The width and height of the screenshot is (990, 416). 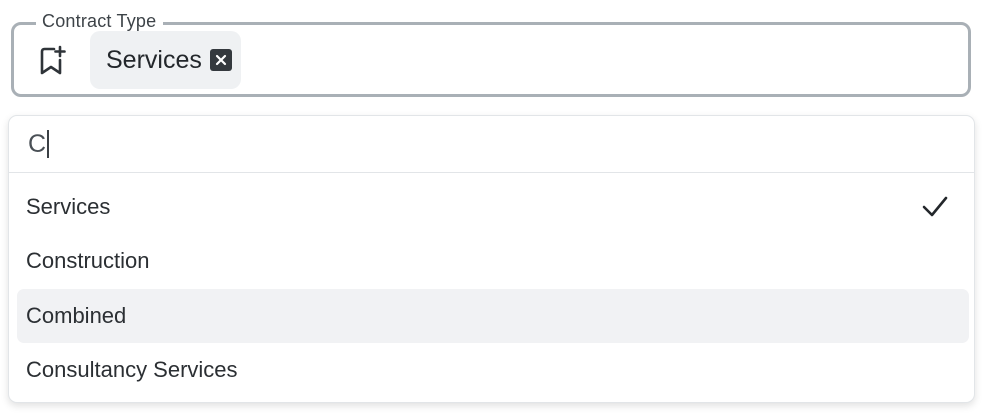 What do you see at coordinates (493, 316) in the screenshot?
I see `option-combined: Combined` at bounding box center [493, 316].